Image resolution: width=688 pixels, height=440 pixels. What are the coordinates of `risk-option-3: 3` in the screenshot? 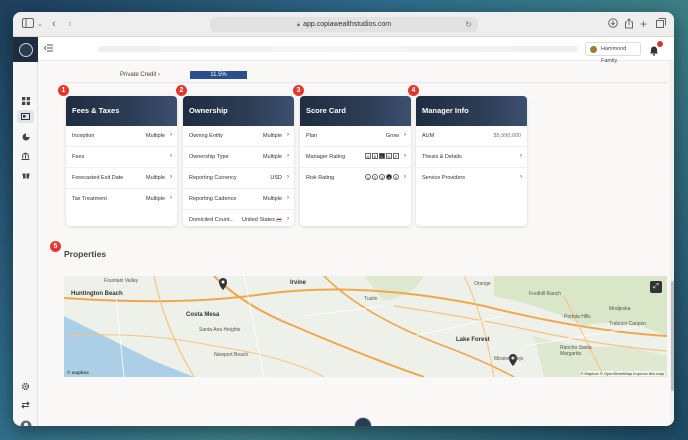 It's located at (382, 177).